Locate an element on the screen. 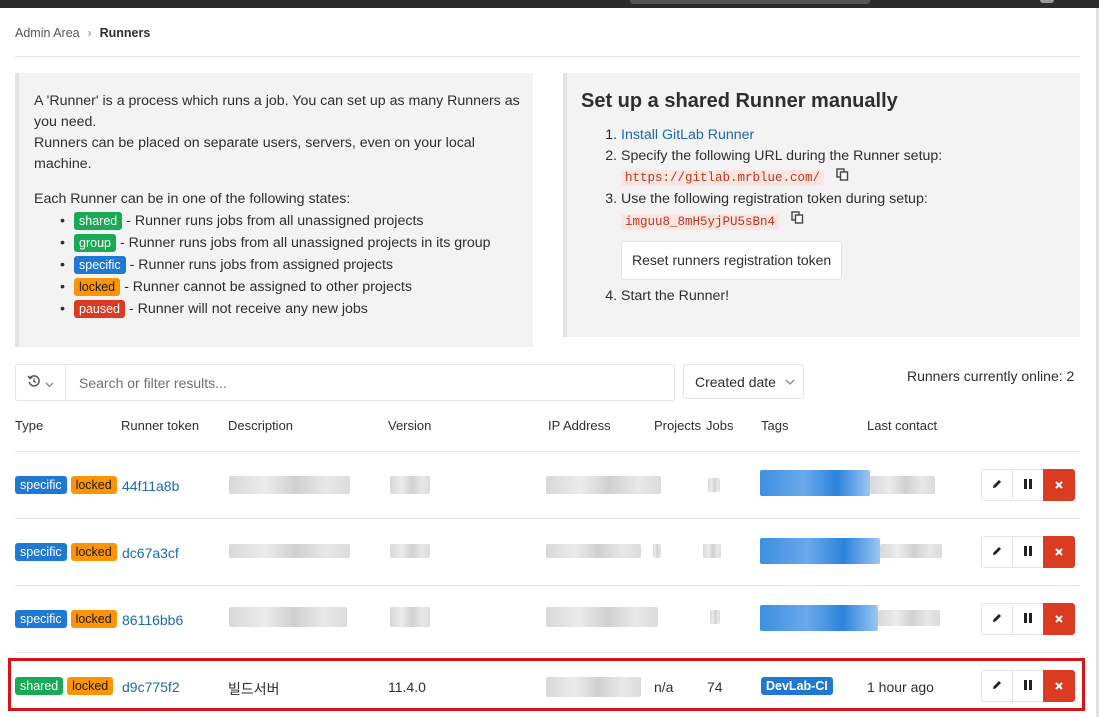  col-type: Type is located at coordinates (29, 425).